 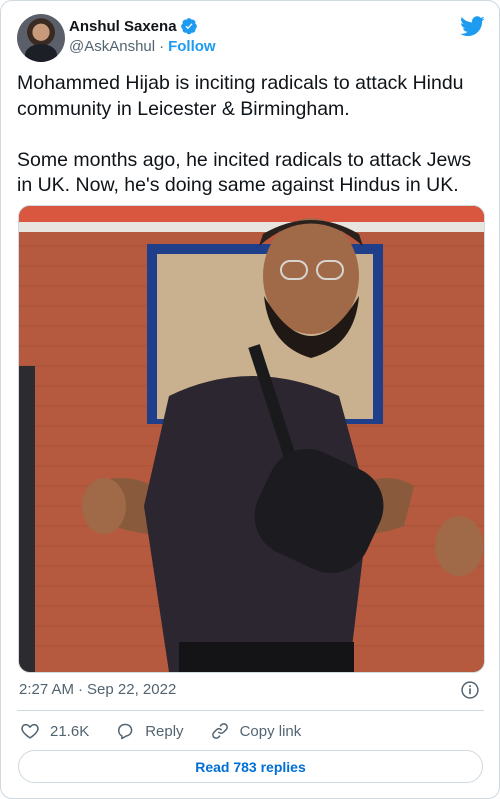 What do you see at coordinates (164, 731) in the screenshot?
I see `reply-label: Reply` at bounding box center [164, 731].